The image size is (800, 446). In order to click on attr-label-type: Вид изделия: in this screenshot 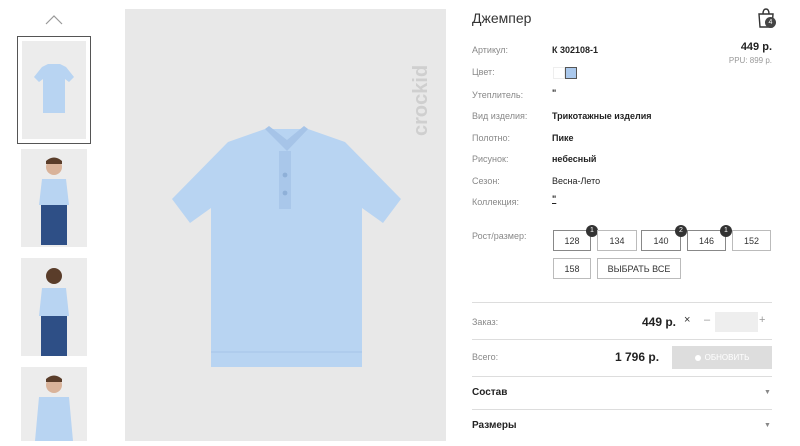, I will do `click(500, 116)`.